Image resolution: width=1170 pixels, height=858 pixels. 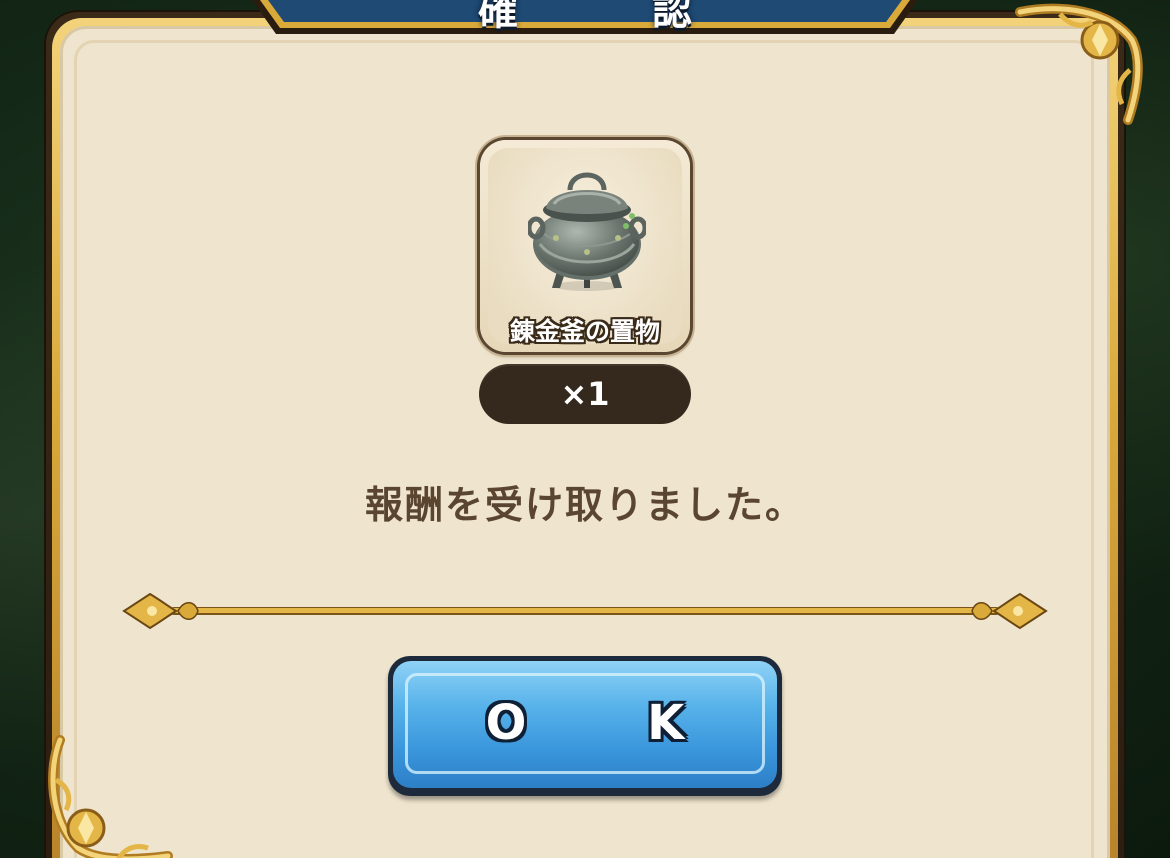 I want to click on dialog-title: 確 認, so click(x=615, y=17).